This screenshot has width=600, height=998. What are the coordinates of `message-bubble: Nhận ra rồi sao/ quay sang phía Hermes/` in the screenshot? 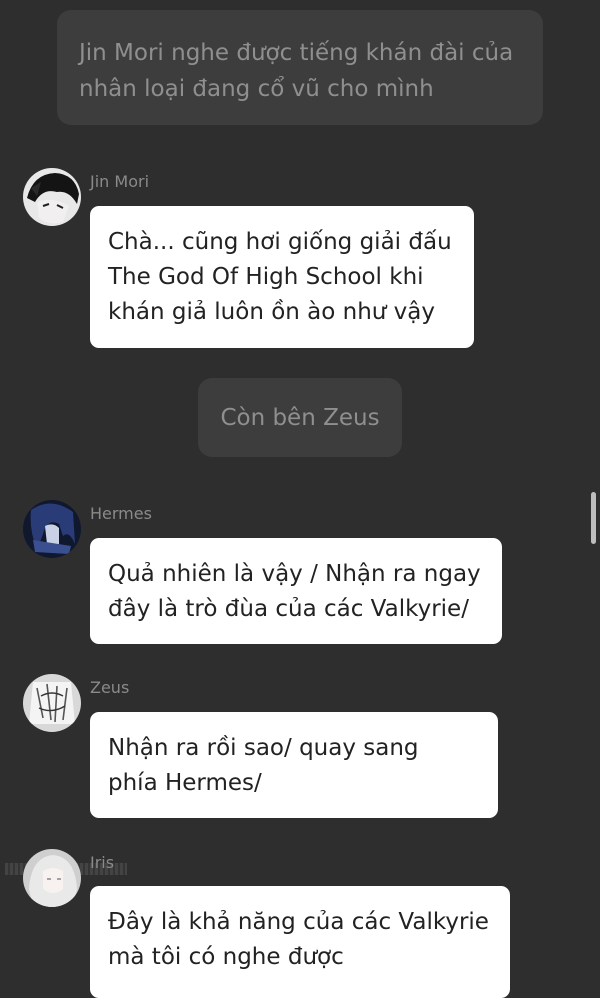 It's located at (294, 765).